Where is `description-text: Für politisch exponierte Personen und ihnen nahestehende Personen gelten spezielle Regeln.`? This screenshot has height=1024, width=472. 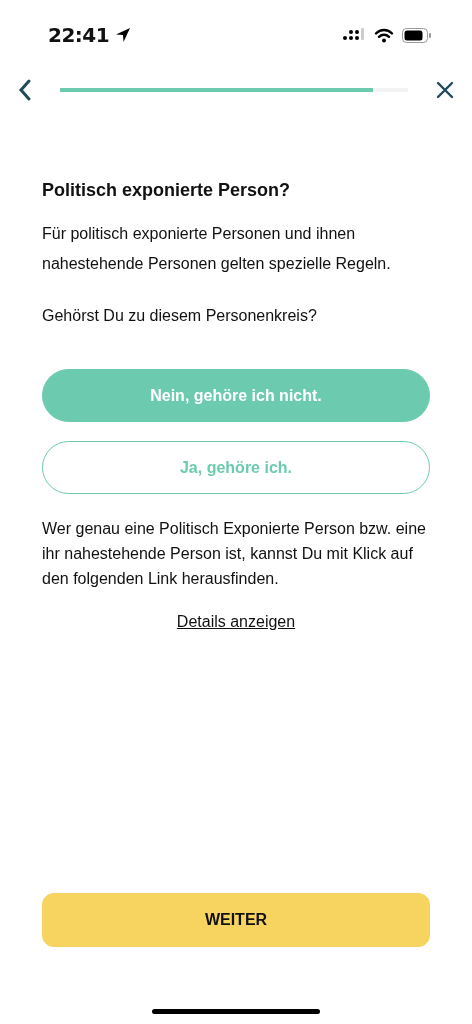 description-text: Für politisch exponierte Personen und ihnen nahestehende Personen gelten spezielle Regeln. is located at coordinates (217, 249).